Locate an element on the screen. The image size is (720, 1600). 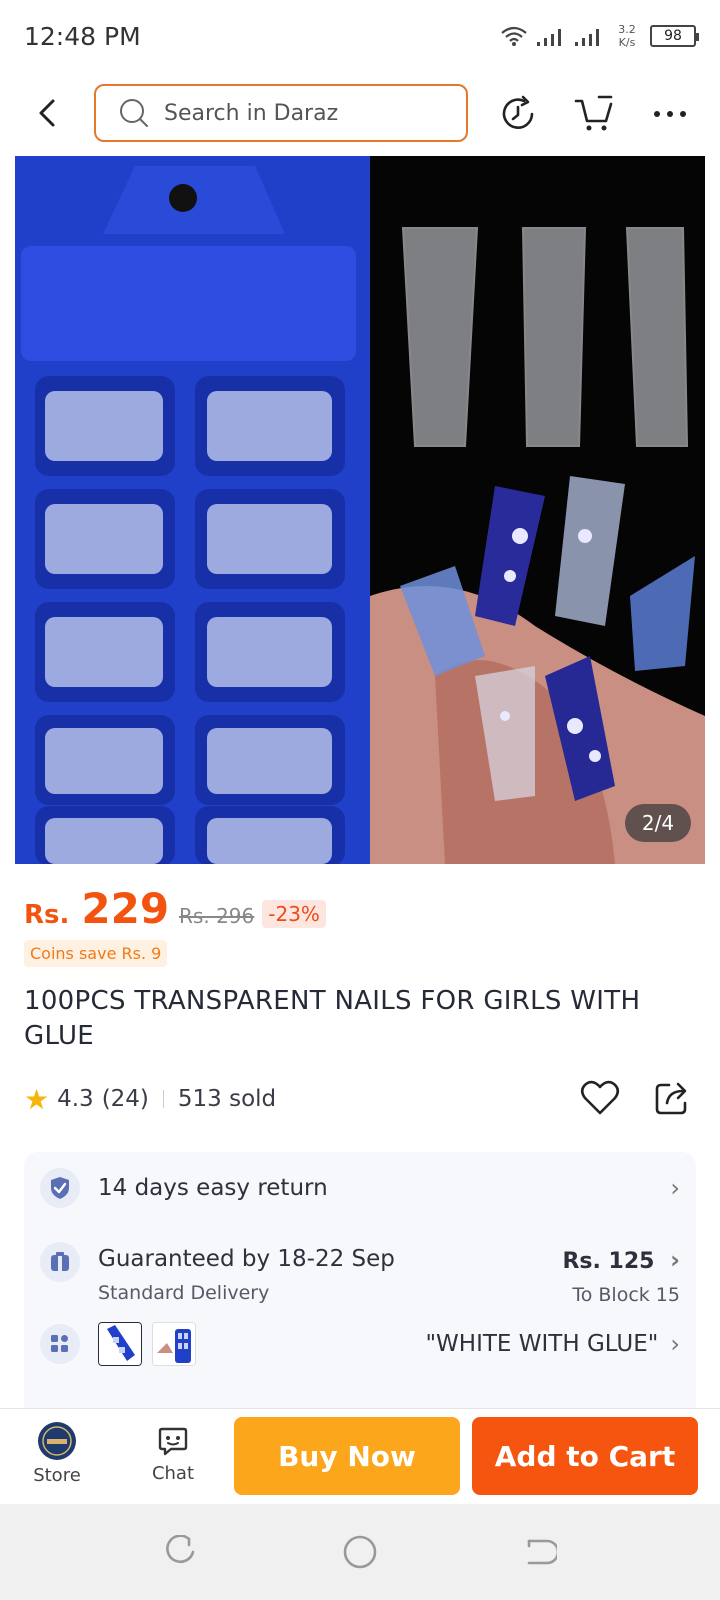
history-button is located at coordinates (518, 114).